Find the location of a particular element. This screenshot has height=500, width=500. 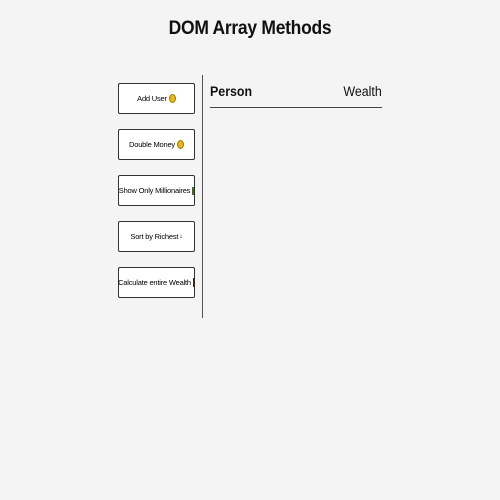

list-header: Person Wealth is located at coordinates (296, 96).